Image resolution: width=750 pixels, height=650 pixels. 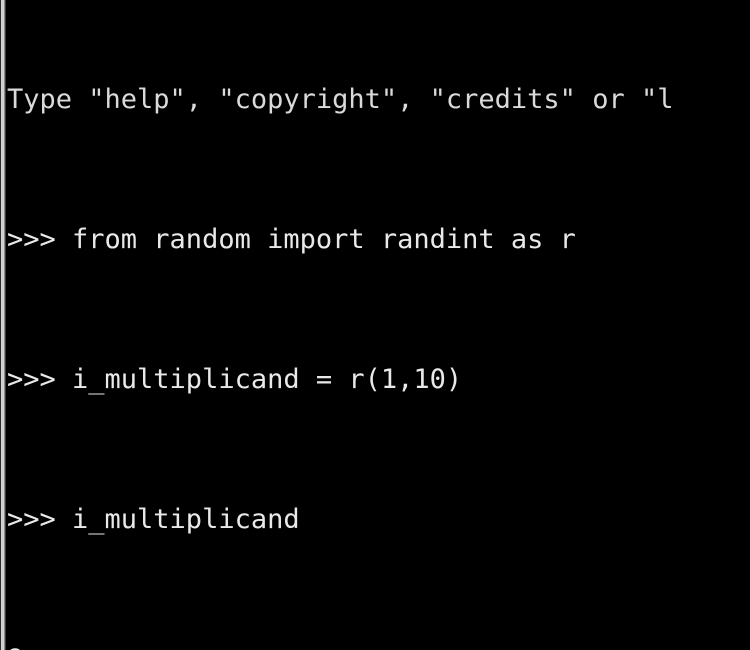 What do you see at coordinates (235, 379) in the screenshot?
I see `terminal-line-input-assign-multiplicand: >>> i_multiplicand = r(1,10)` at bounding box center [235, 379].